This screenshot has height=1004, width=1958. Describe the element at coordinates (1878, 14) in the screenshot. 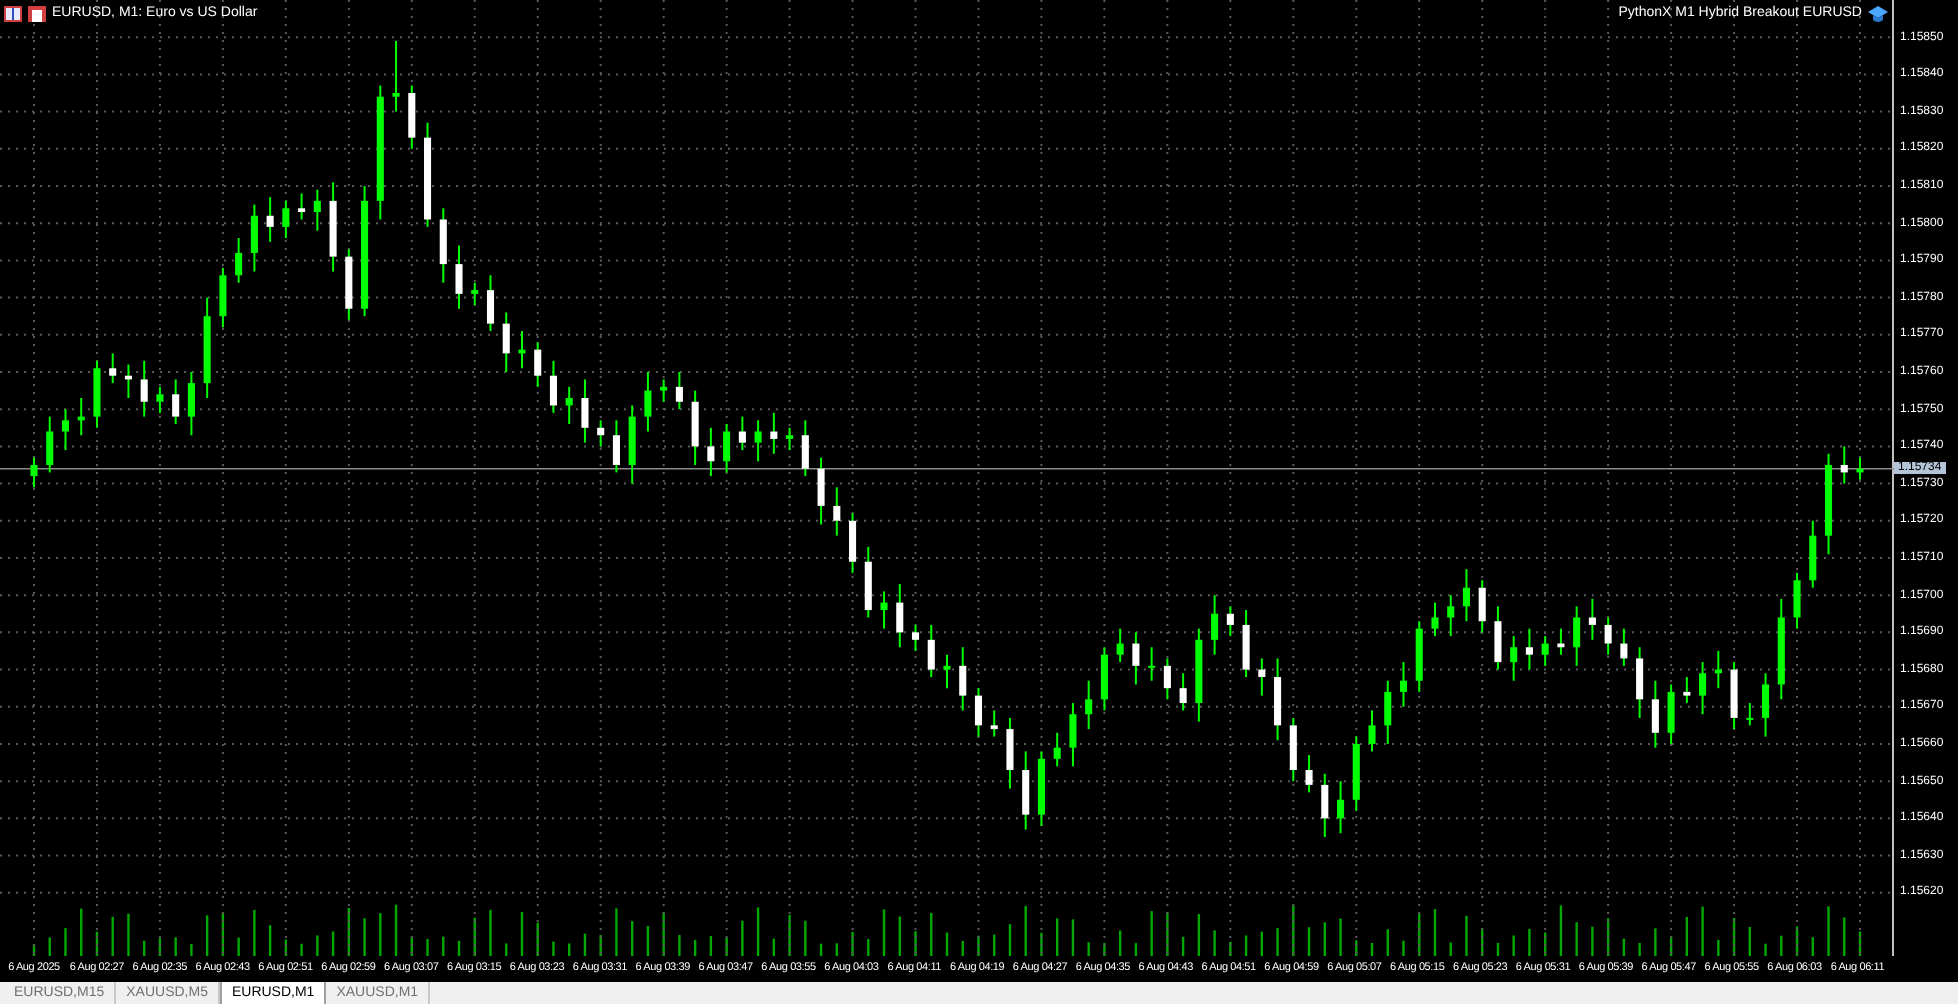

I see `hat-icon` at that location.